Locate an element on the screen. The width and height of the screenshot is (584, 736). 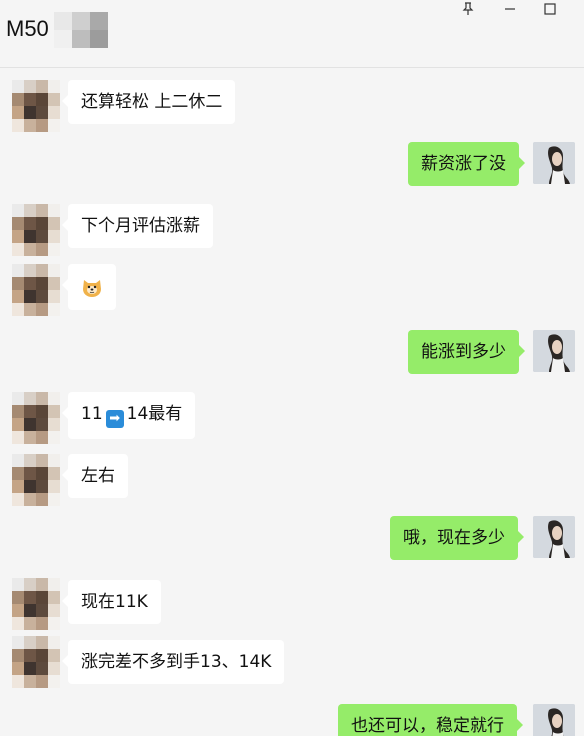
minimize-icon is located at coordinates (510, 9).